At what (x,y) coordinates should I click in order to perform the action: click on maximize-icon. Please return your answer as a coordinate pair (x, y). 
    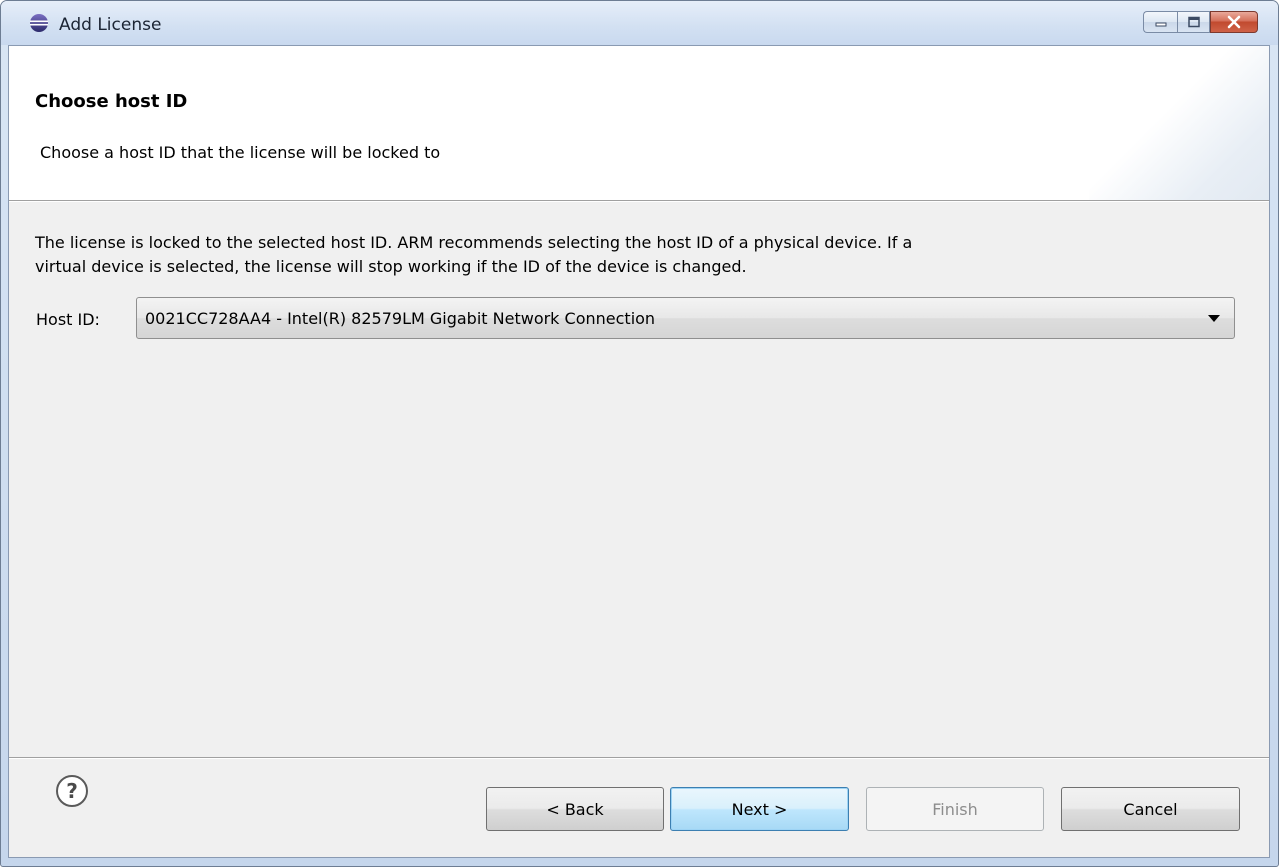
    Looking at the image, I should click on (1193, 22).